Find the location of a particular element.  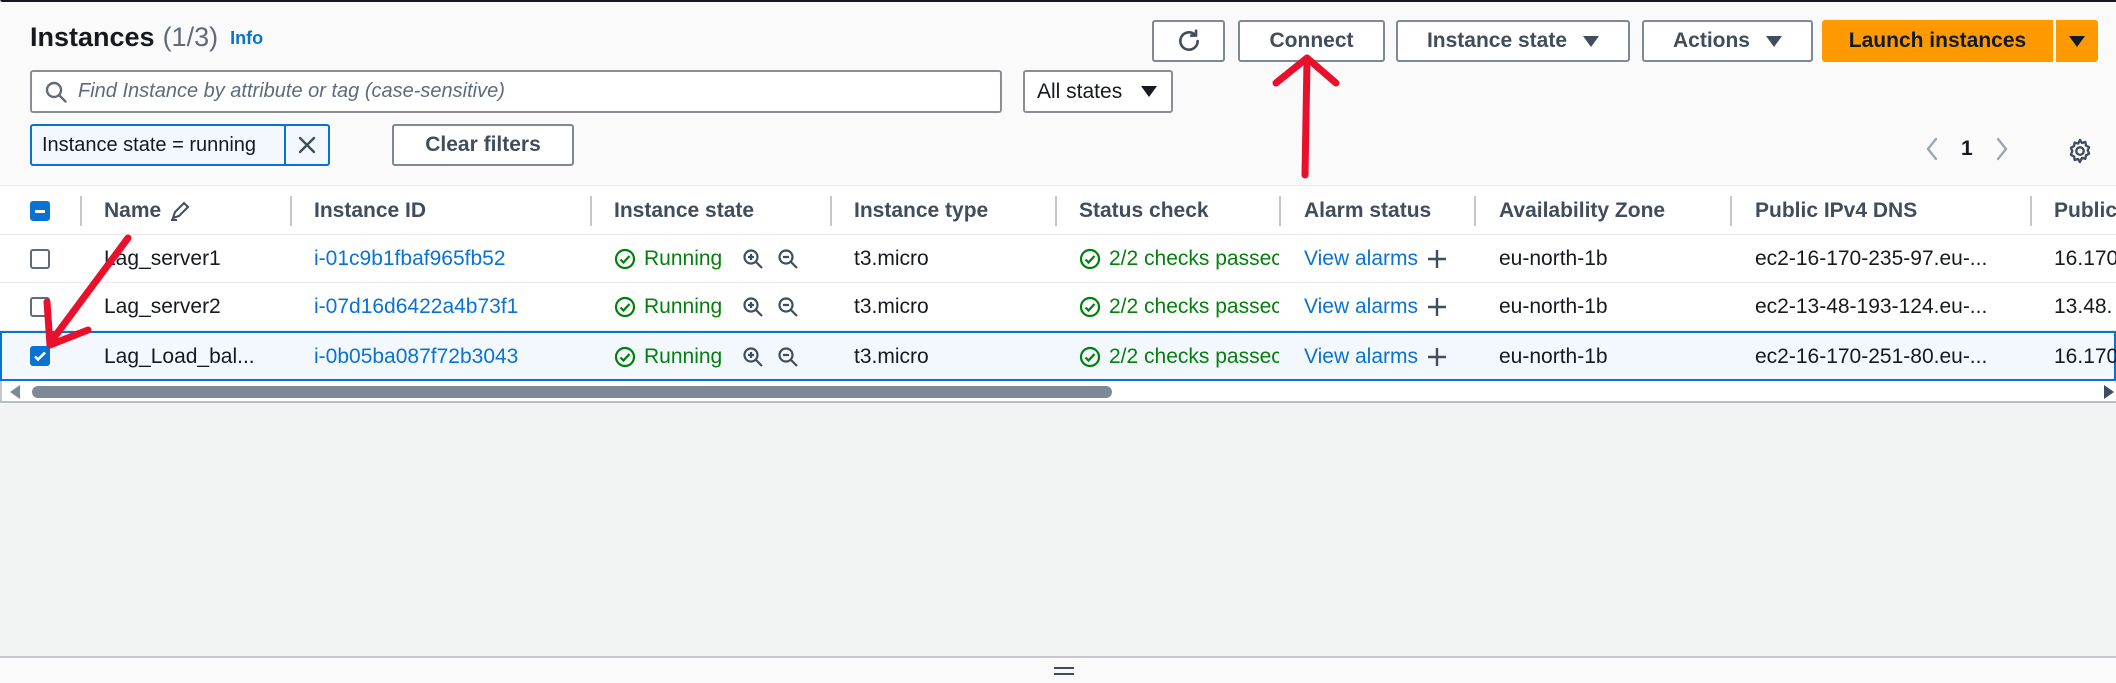

column-header-alarm-status: Alarm status is located at coordinates (1367, 211).